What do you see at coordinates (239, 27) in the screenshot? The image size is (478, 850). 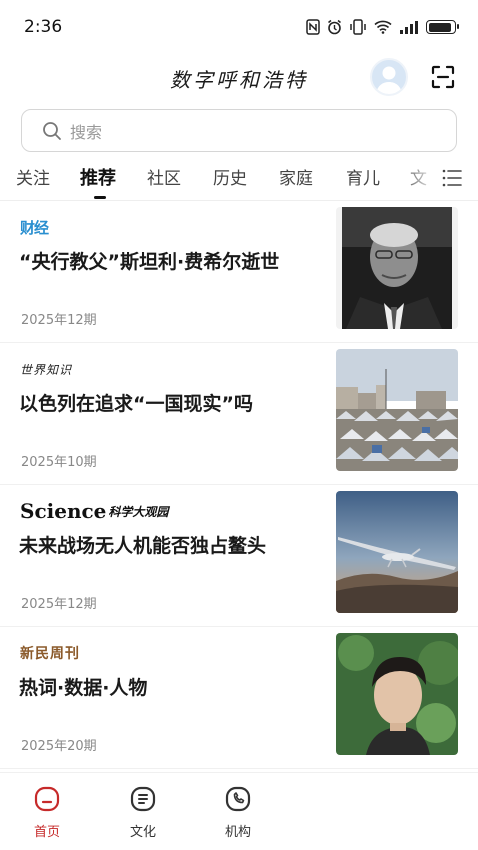 I see `status-bar: 2:36` at bounding box center [239, 27].